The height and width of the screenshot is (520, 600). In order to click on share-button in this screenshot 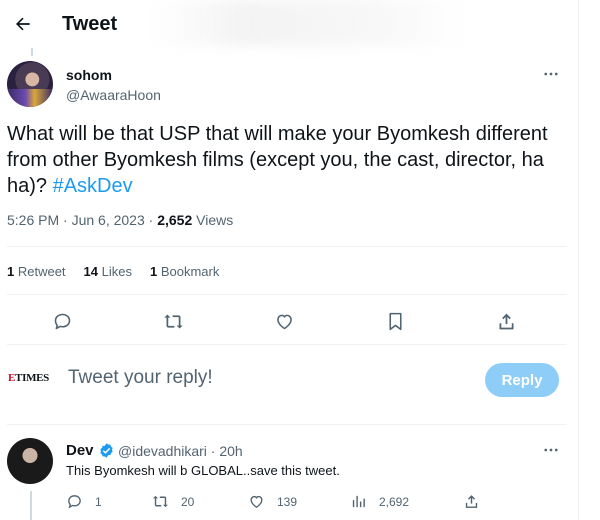, I will do `click(506, 321)`.